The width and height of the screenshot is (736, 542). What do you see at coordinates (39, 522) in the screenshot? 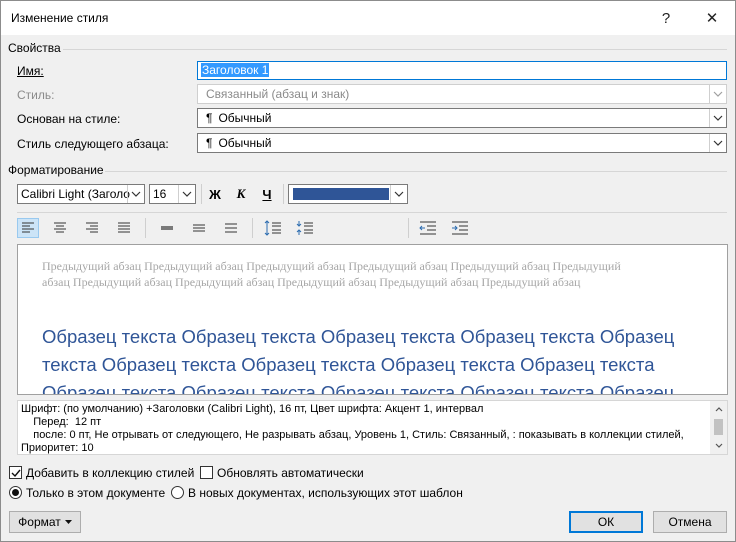
I see `format-button-label: Формат` at bounding box center [39, 522].